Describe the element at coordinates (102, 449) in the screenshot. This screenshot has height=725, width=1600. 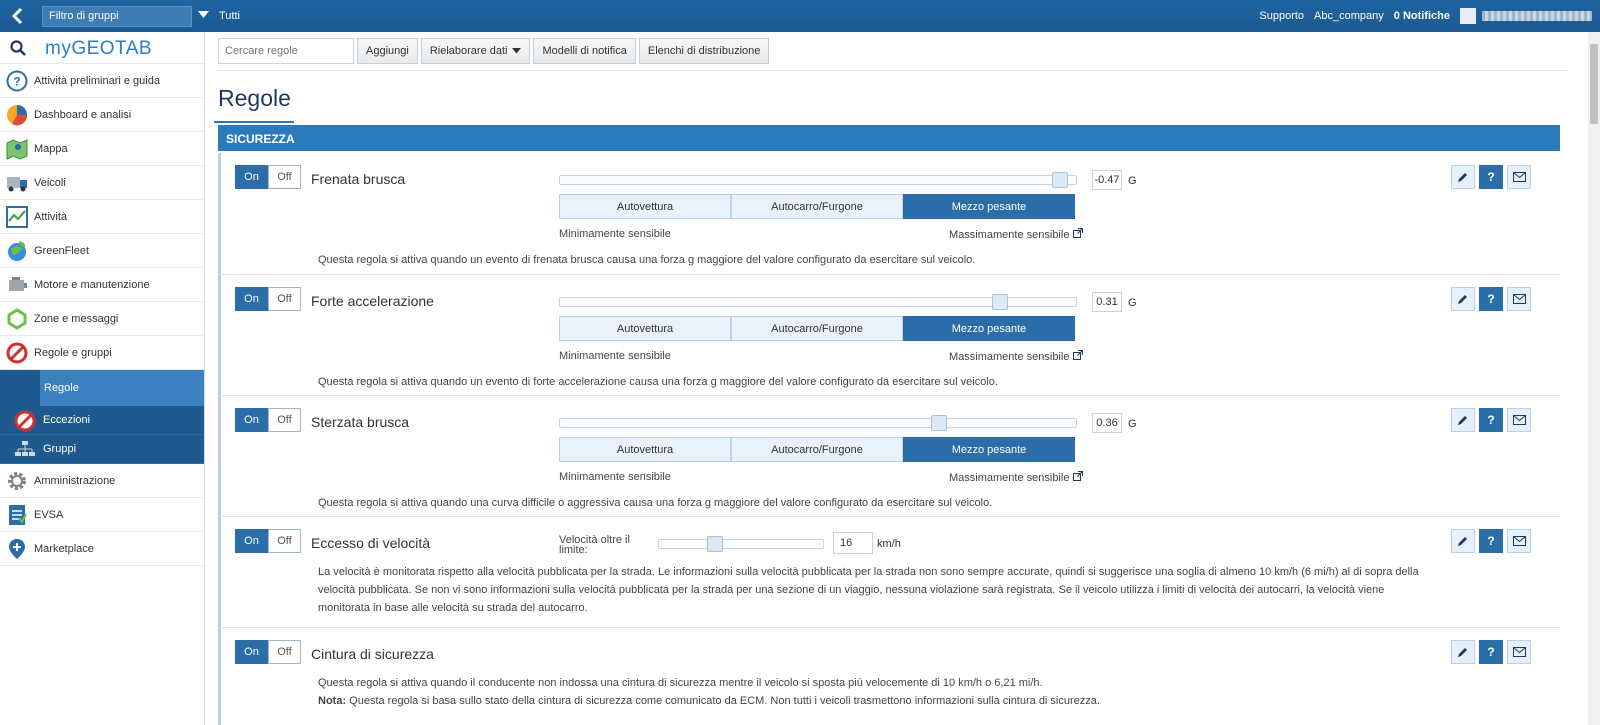
I see `sidebar-subitem-groups: Gruppi` at that location.